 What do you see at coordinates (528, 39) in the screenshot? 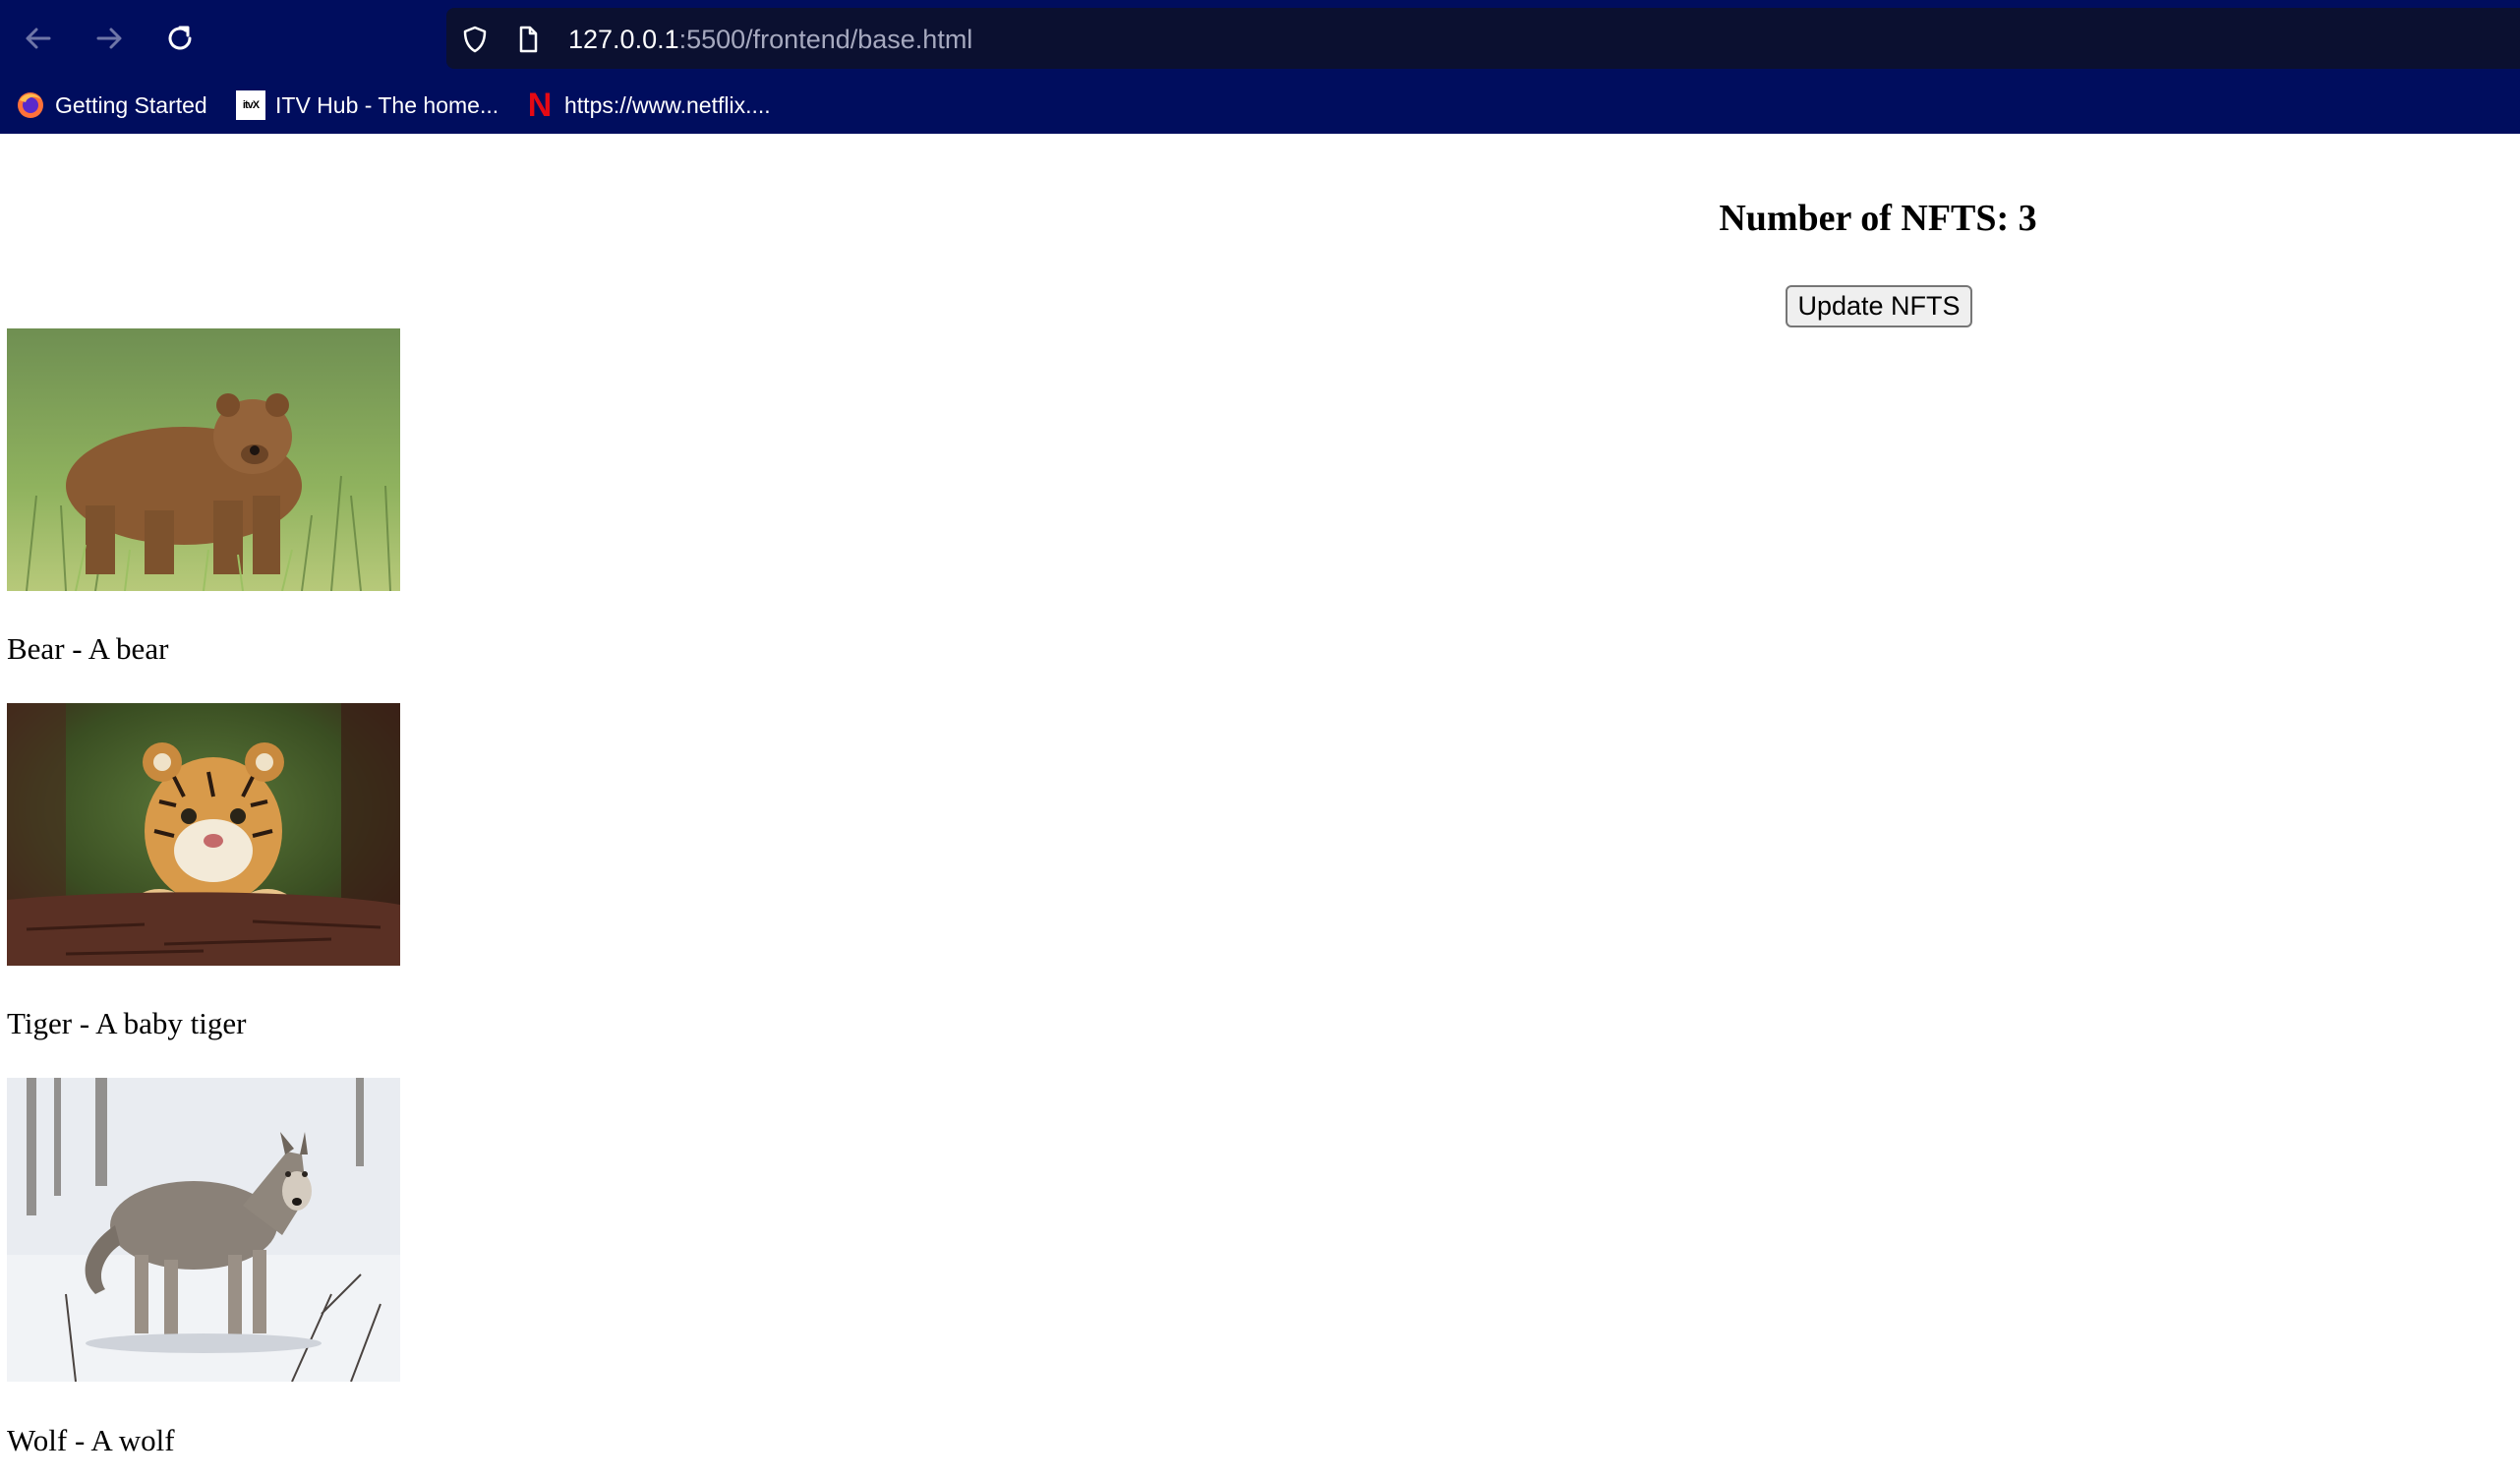
I see `page-icon` at bounding box center [528, 39].